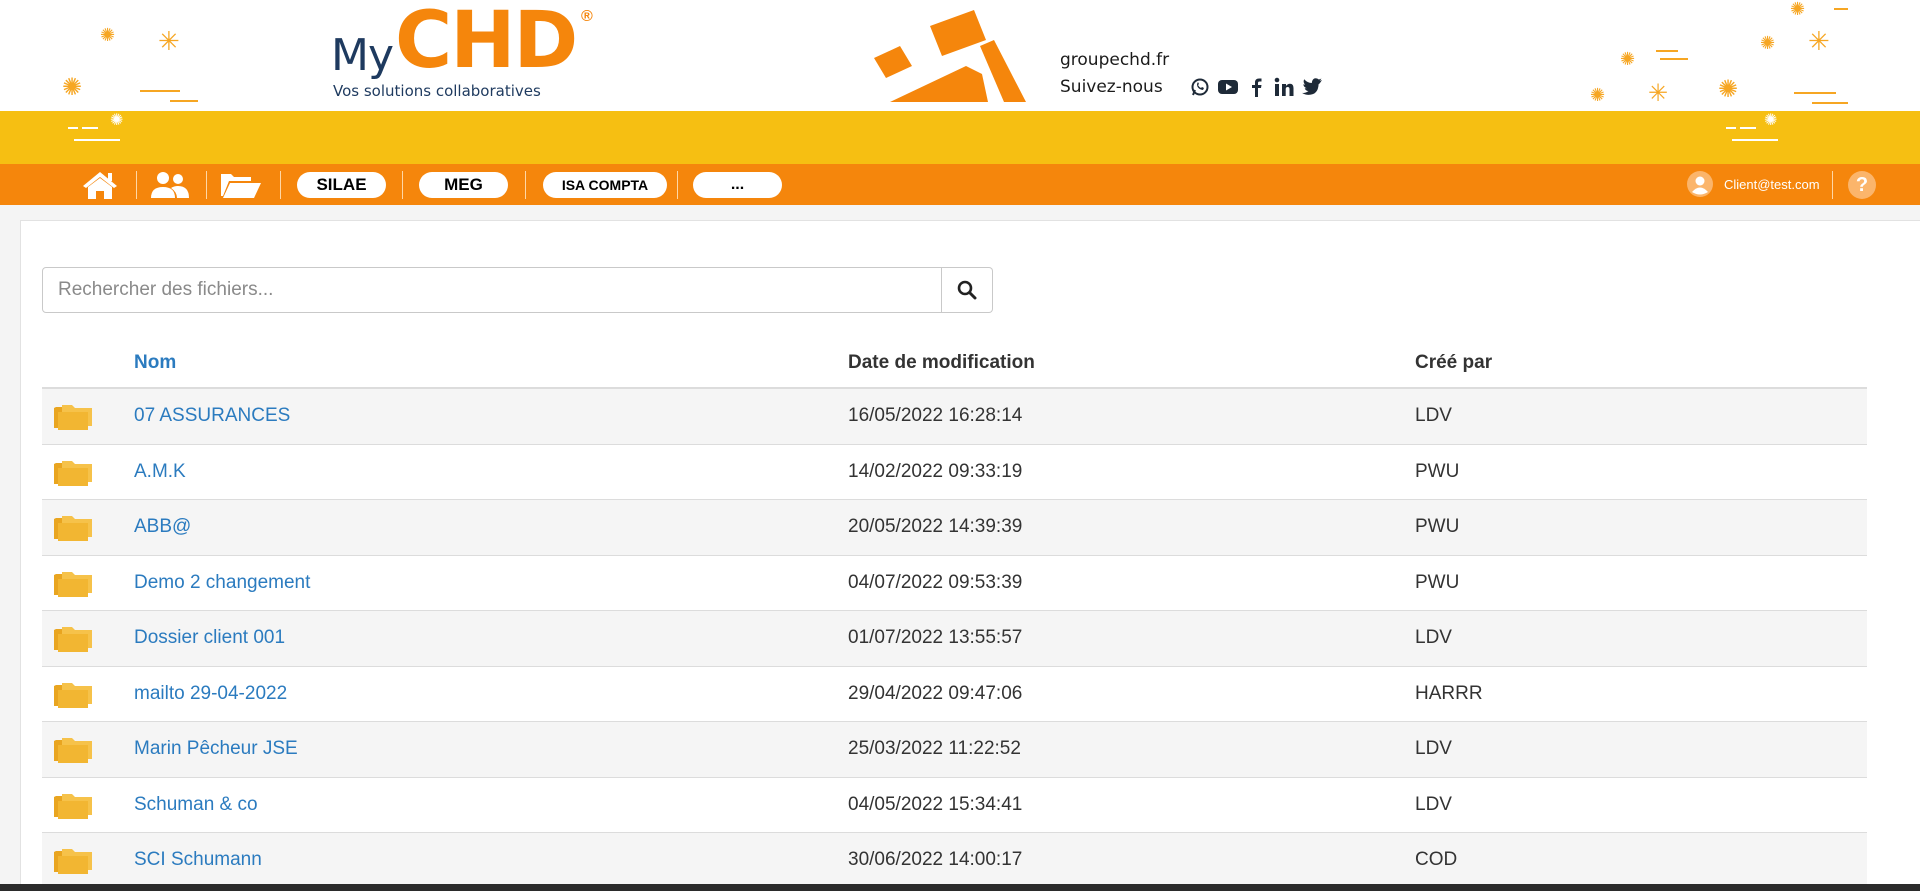 The width and height of the screenshot is (1920, 891). I want to click on facebook-icon, so click(1256, 87).